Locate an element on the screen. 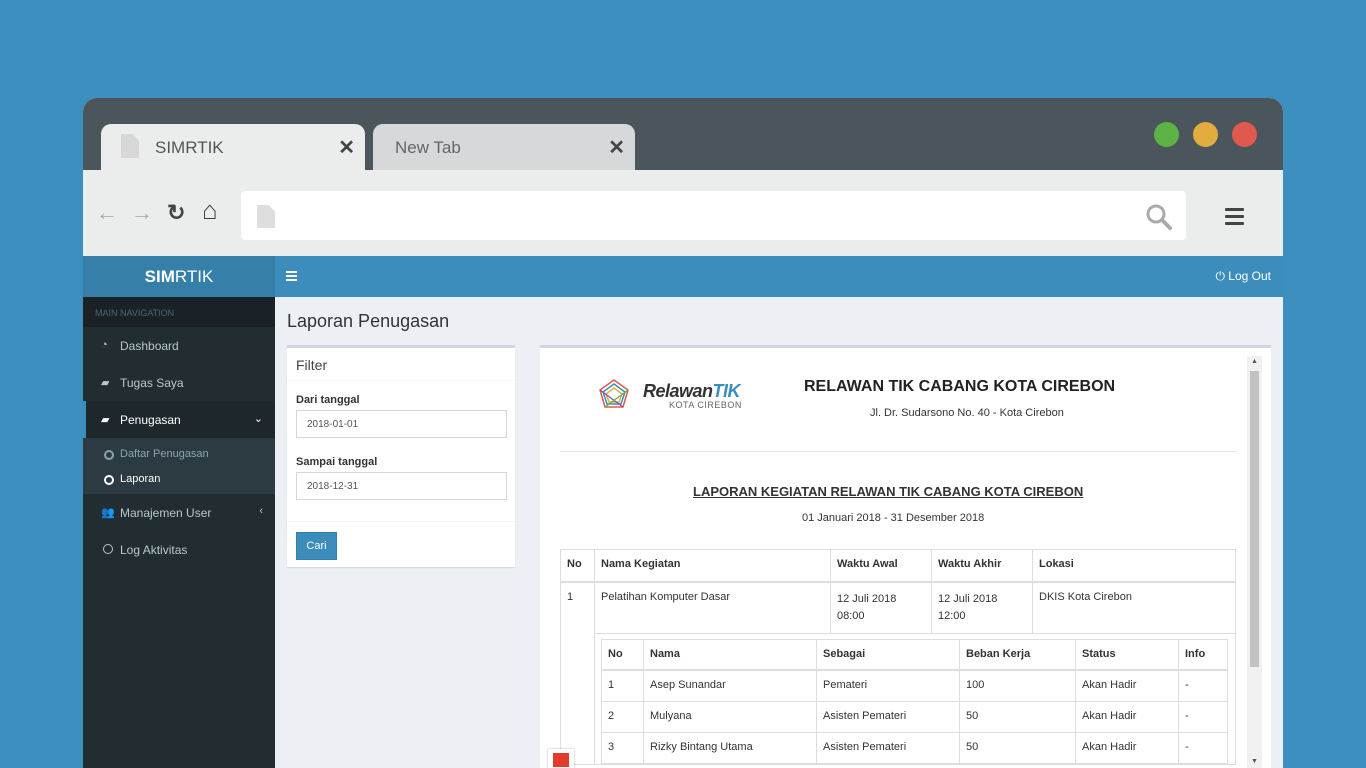 The width and height of the screenshot is (1366, 768). sidebar-item-penugasan: ▰ Penugasan ⌄ is located at coordinates (179, 419).